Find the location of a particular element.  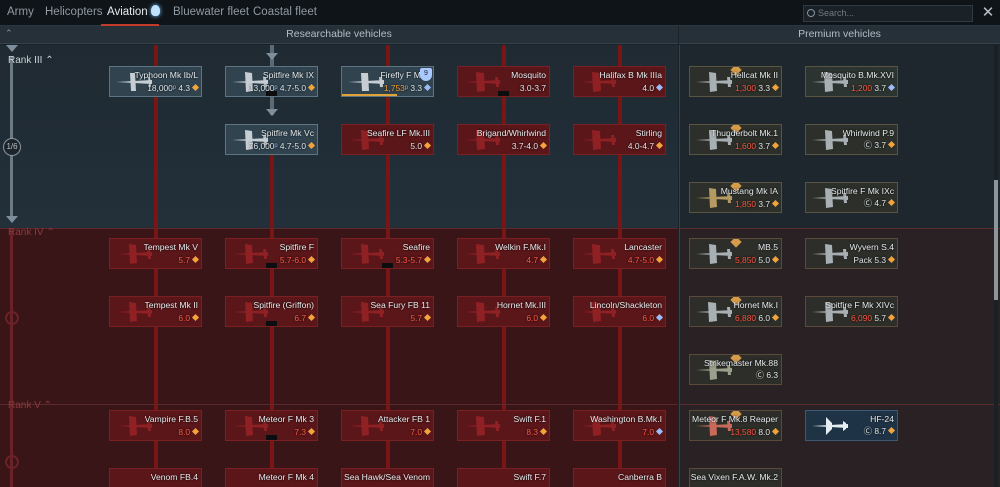

vehicle-card-hornet-iii: Hornet Mk.III 6.0 is located at coordinates (503, 311).